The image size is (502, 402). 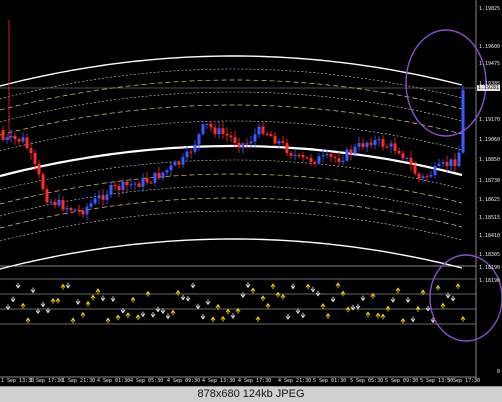 What do you see at coordinates (255, 381) in the screenshot?
I see `time-tick-label: 4 Sep 17:30` at bounding box center [255, 381].